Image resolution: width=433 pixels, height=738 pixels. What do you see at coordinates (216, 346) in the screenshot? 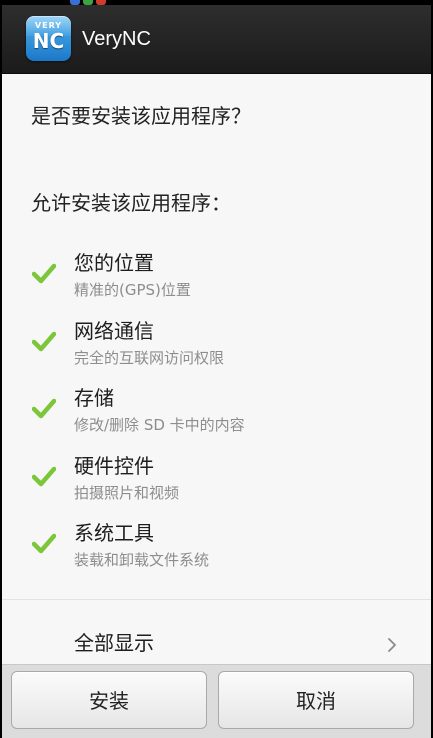
I see `permission-item-network: 网络通信 完全的互联网访问权限` at bounding box center [216, 346].